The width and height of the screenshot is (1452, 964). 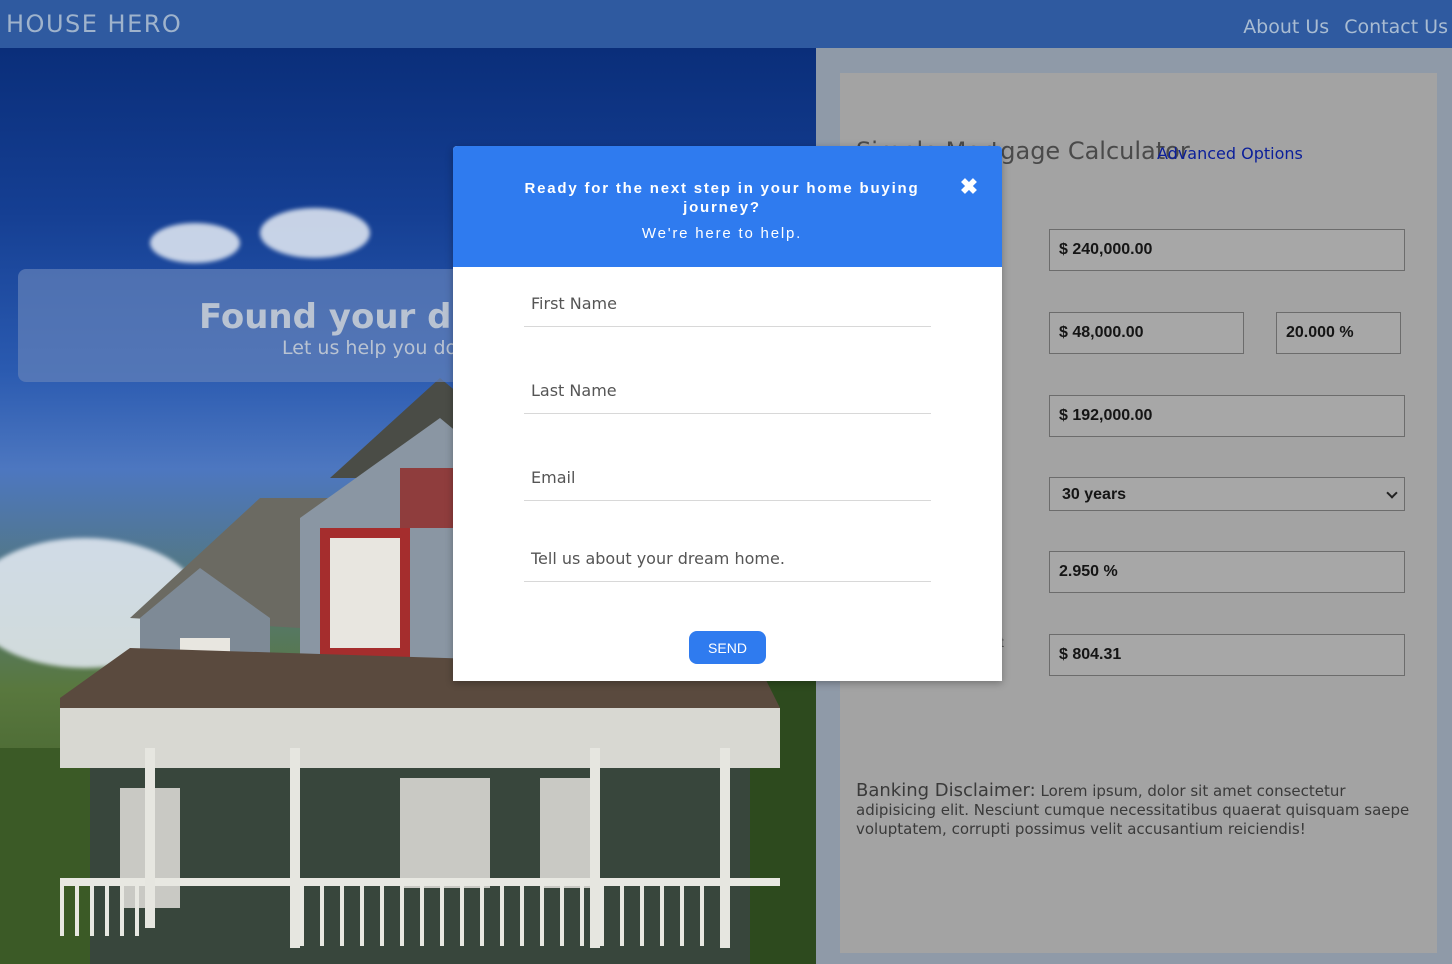 I want to click on nav-about-us: About Us, so click(x=1286, y=27).